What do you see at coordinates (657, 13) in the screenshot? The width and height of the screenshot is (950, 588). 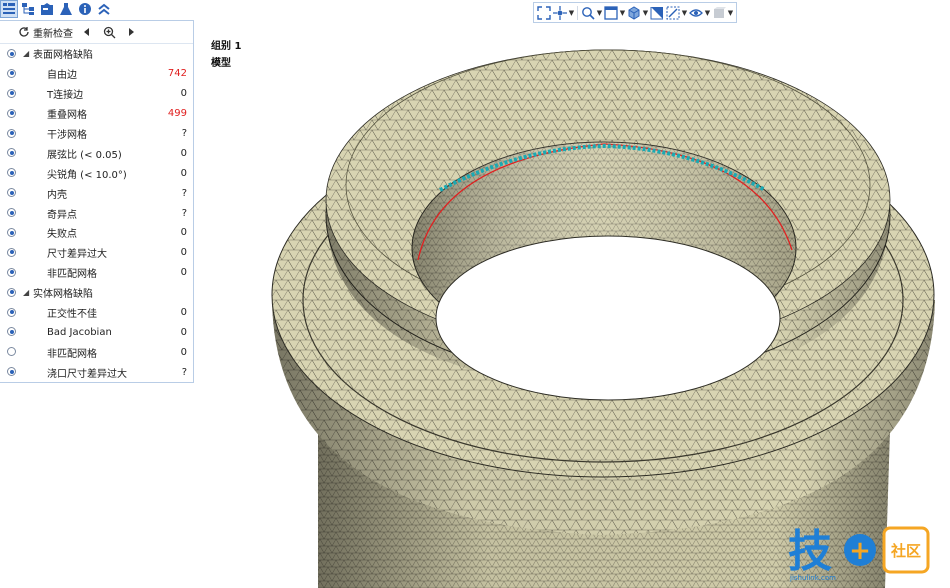 I see `plane-button` at bounding box center [657, 13].